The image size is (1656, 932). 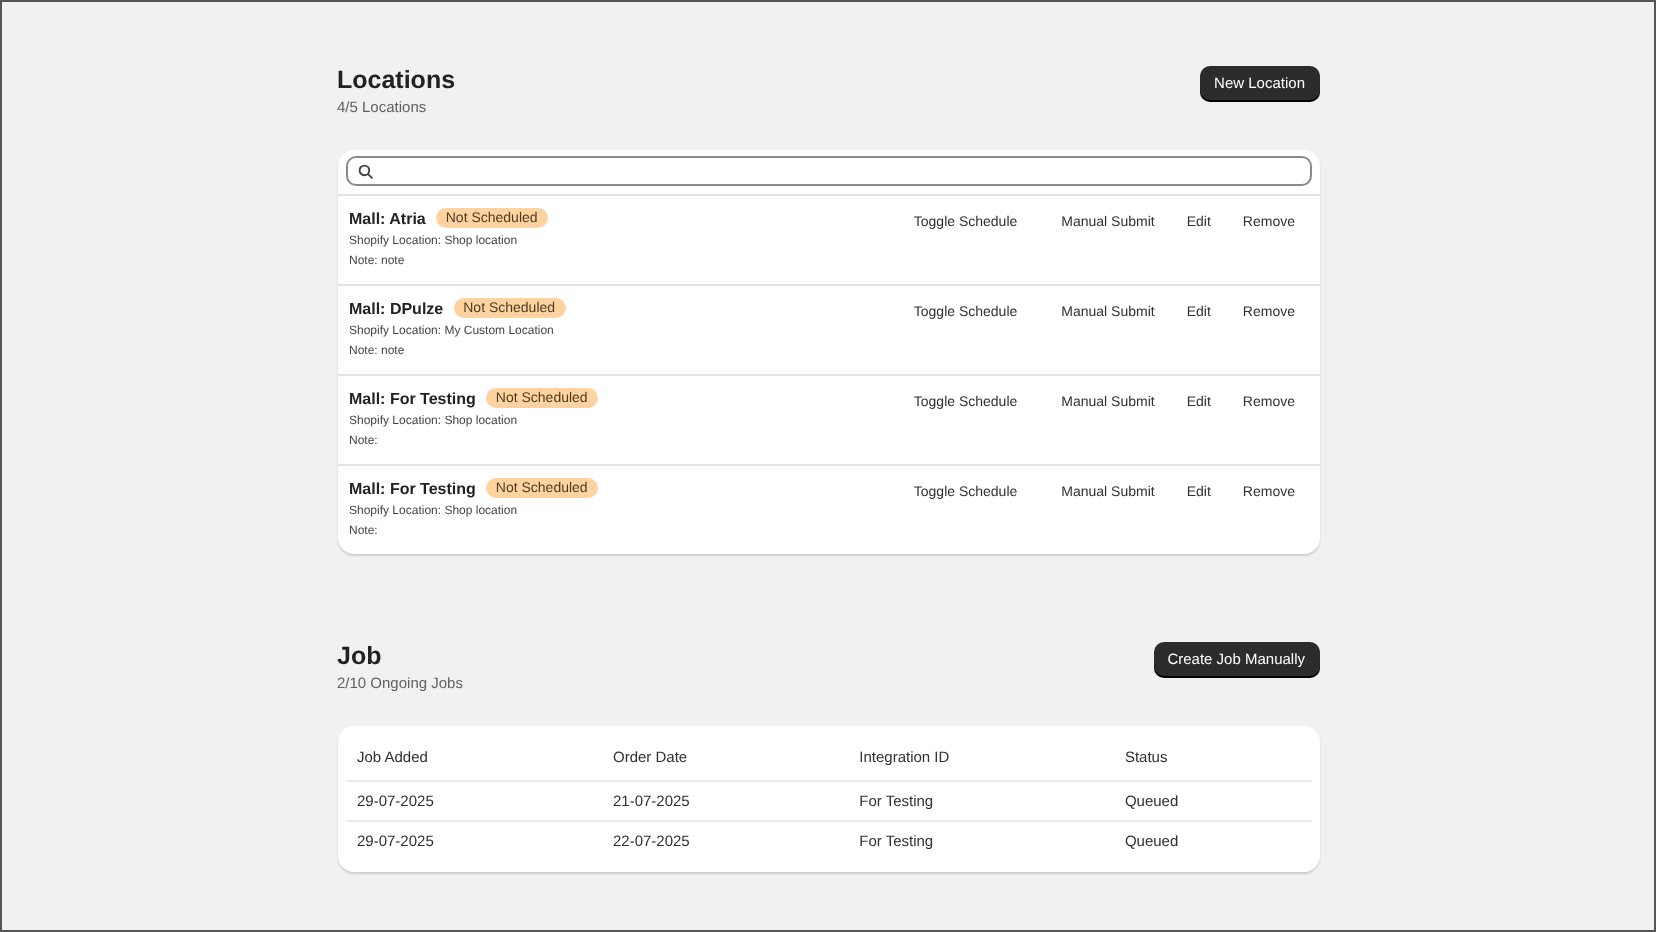 What do you see at coordinates (365, 171) in the screenshot?
I see `search-icon` at bounding box center [365, 171].